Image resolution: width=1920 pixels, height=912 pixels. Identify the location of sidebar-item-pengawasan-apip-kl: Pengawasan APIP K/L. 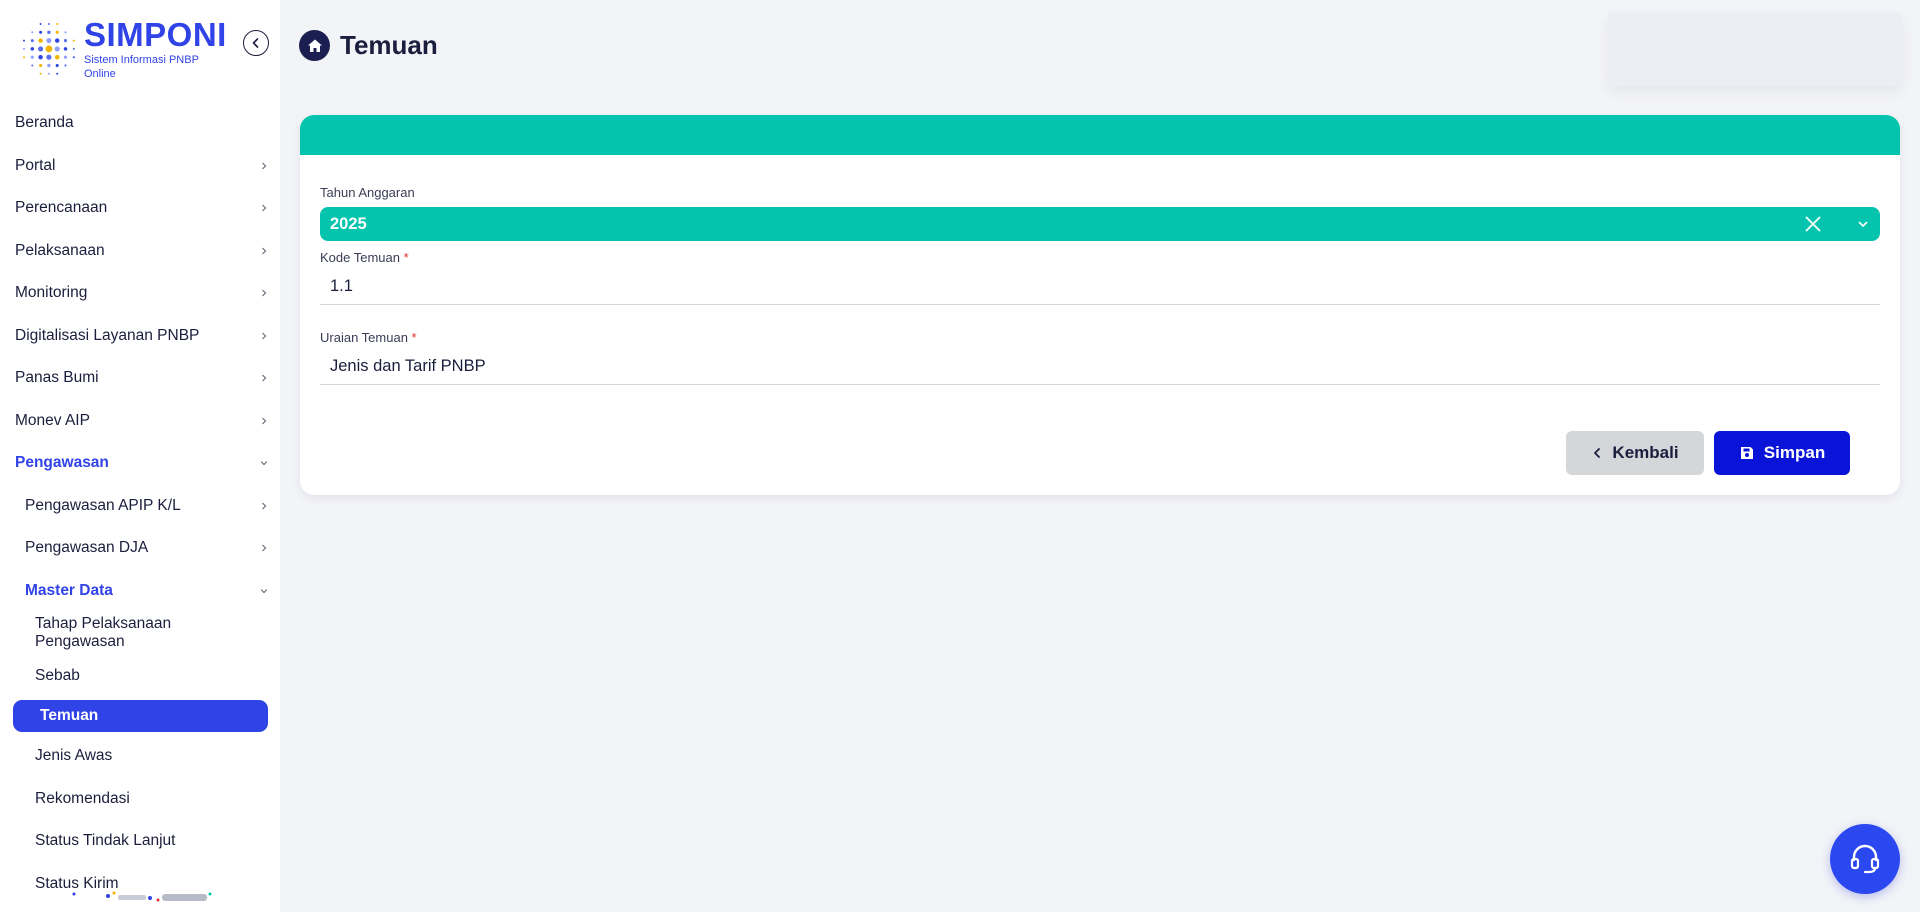
(140, 506).